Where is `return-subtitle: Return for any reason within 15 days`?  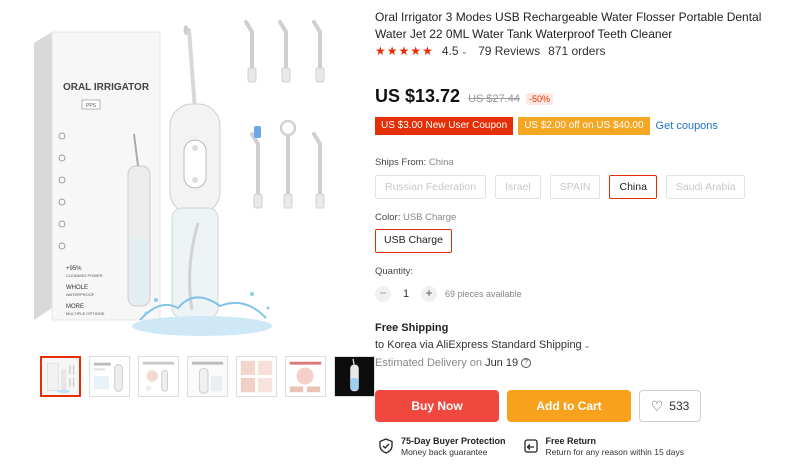
return-subtitle: Return for any reason within 15 days is located at coordinates (614, 452).